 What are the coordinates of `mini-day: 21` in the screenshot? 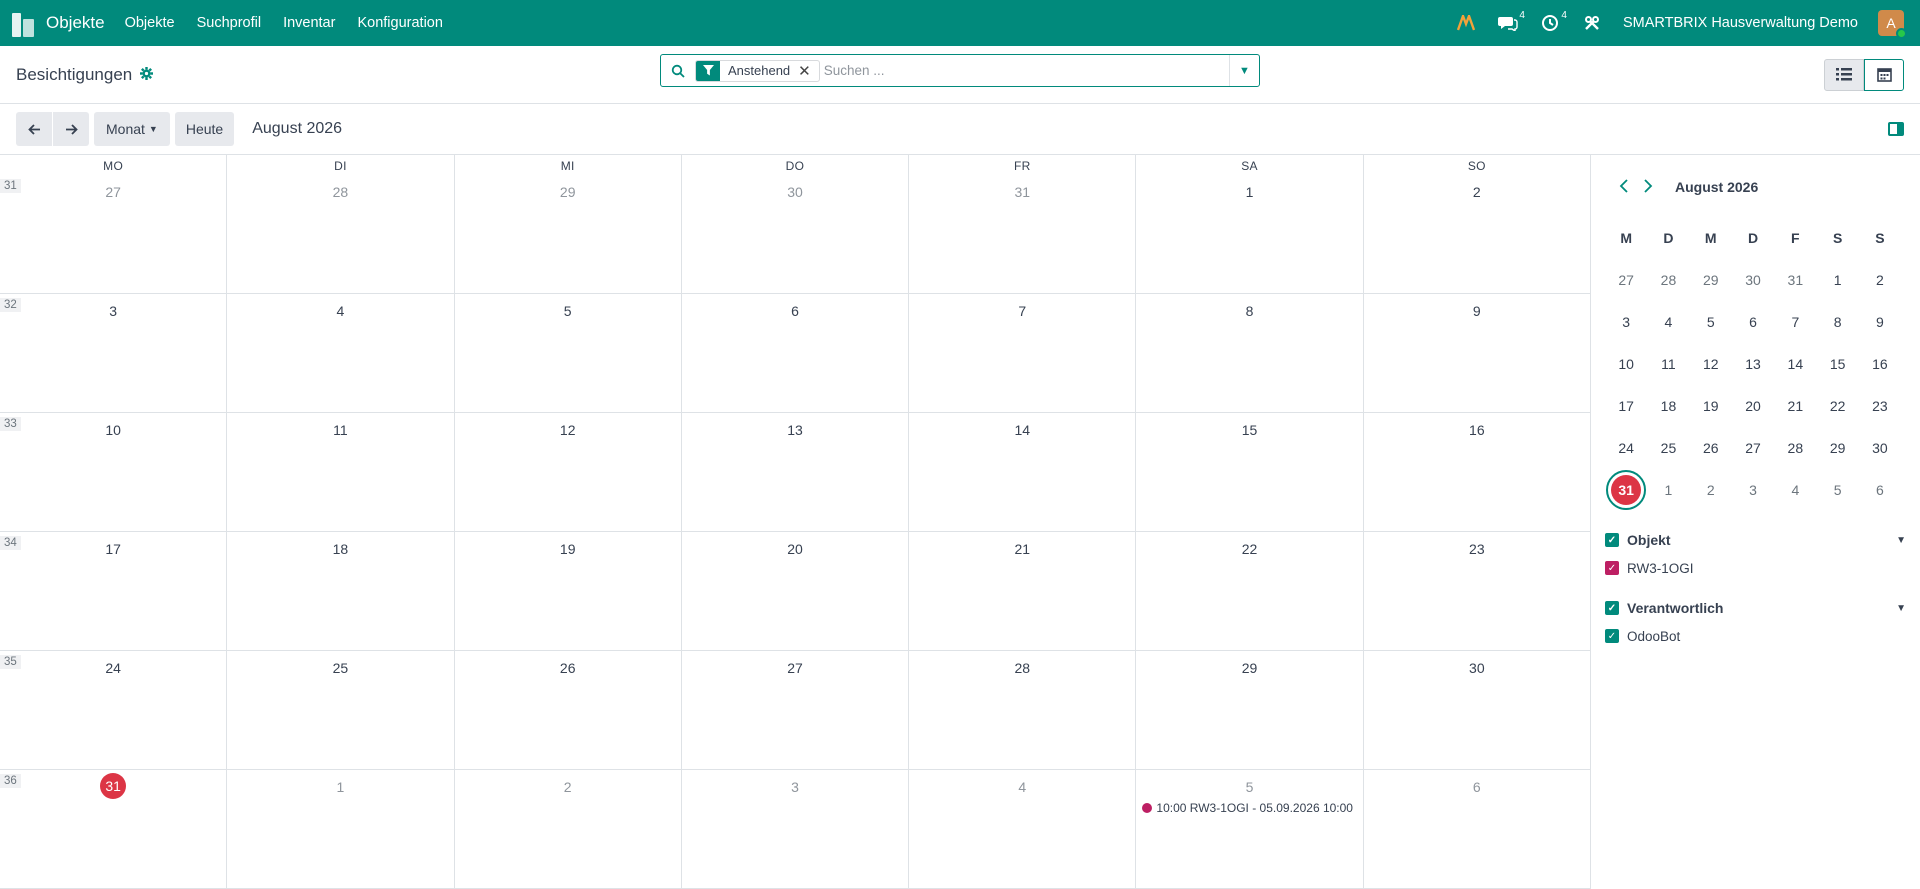 It's located at (1795, 406).